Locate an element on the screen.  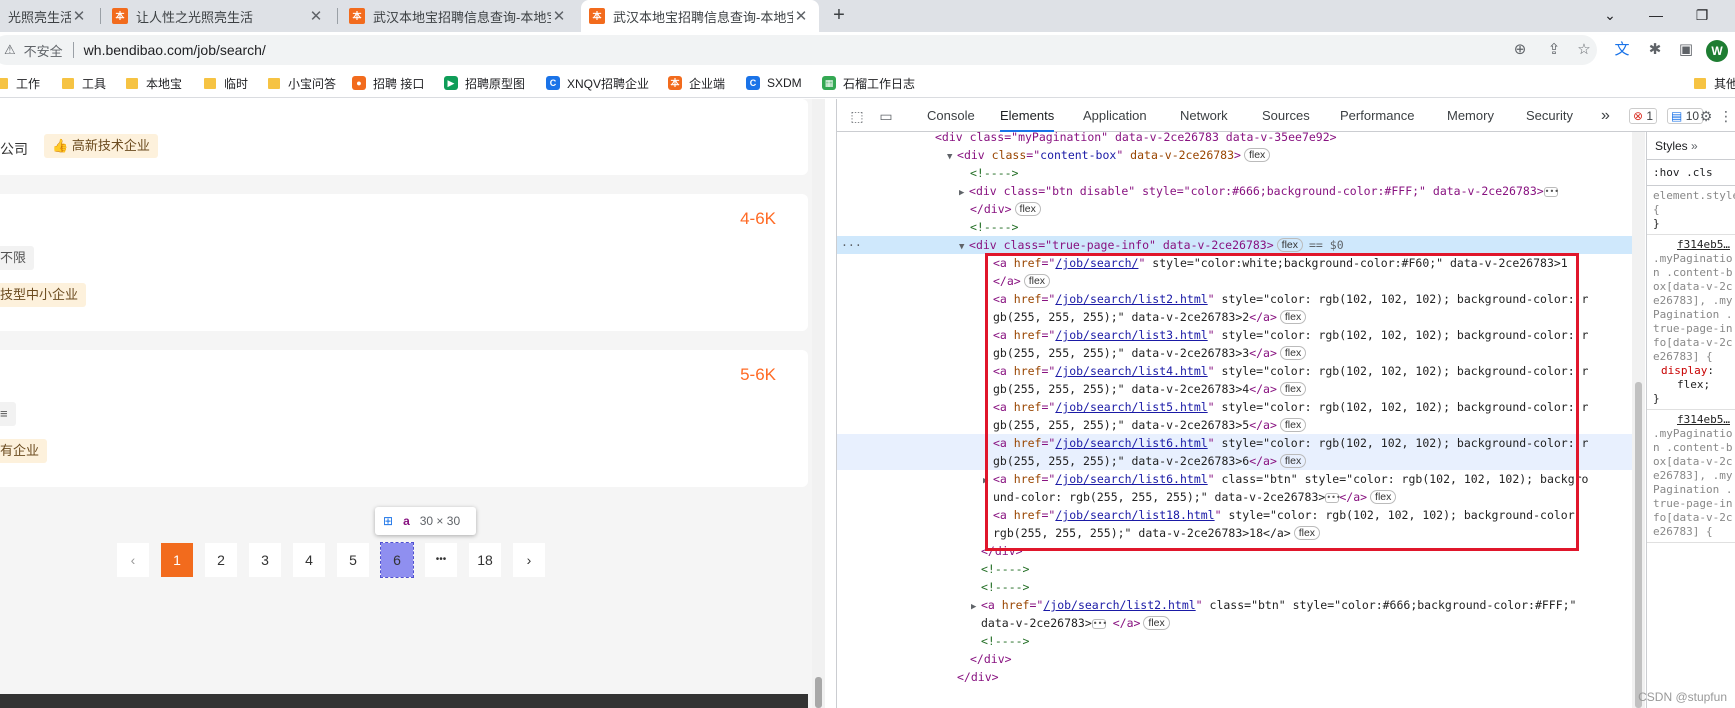
bookmark-site: ▶ 招聘原型图 is located at coordinates (484, 83).